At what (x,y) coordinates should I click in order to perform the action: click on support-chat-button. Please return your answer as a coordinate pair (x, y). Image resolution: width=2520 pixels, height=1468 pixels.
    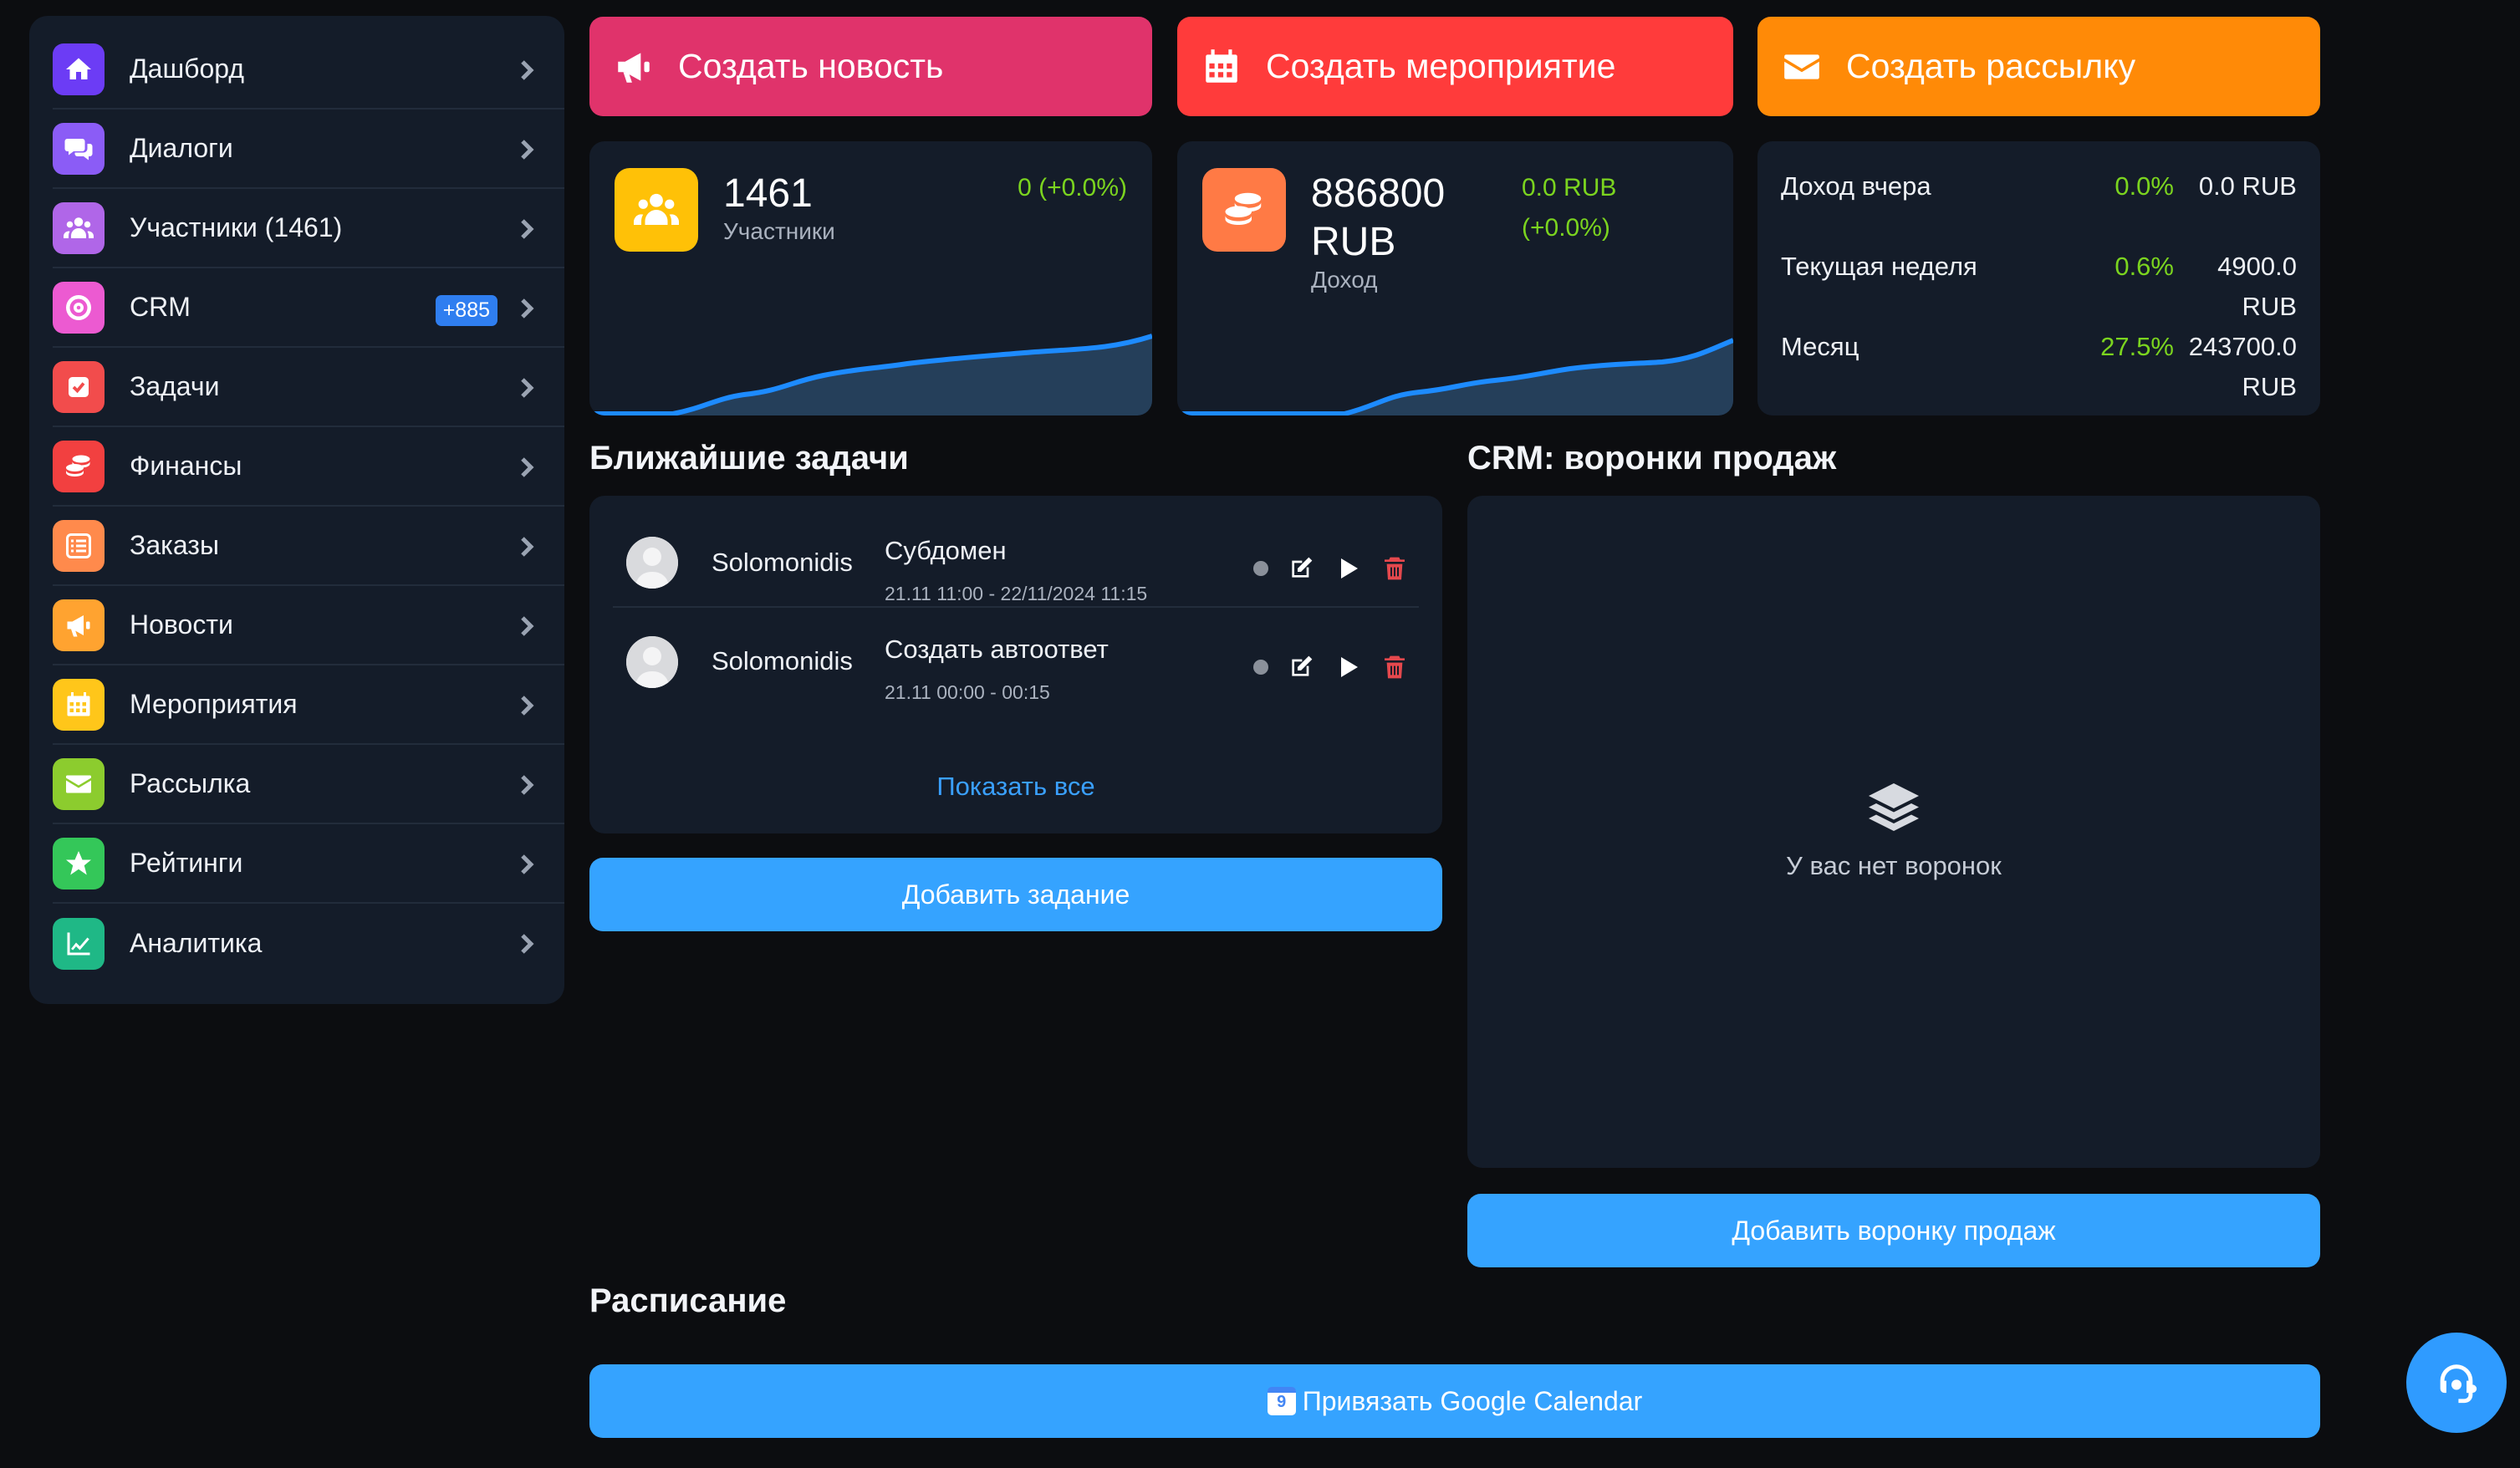
    Looking at the image, I should click on (2456, 1383).